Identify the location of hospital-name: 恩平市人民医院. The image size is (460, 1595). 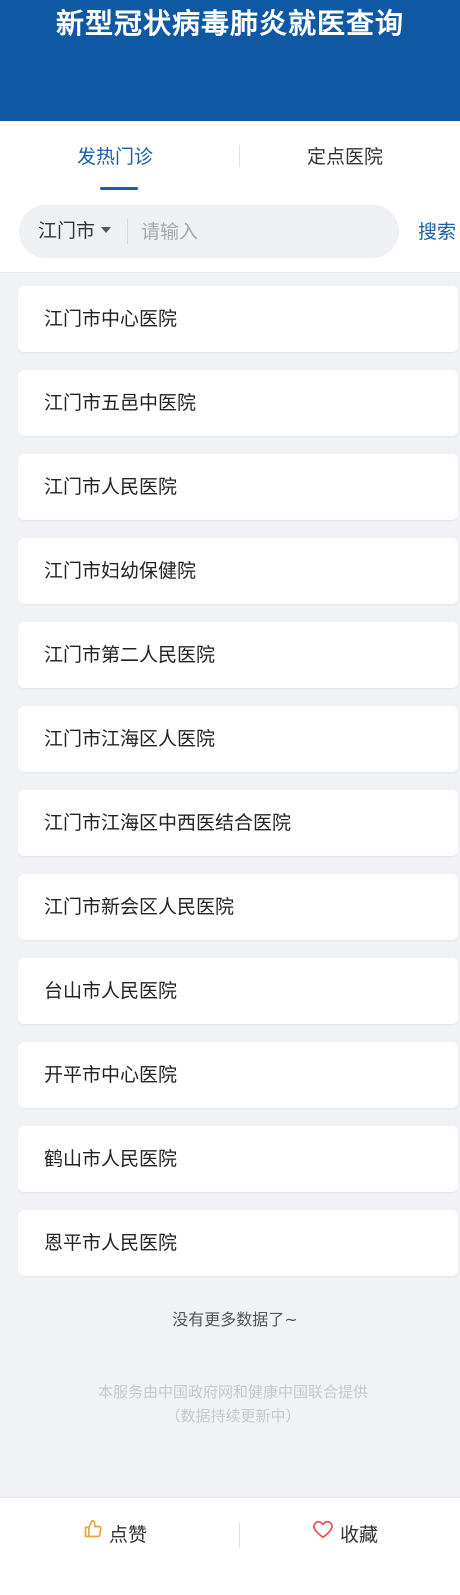
(111, 1243).